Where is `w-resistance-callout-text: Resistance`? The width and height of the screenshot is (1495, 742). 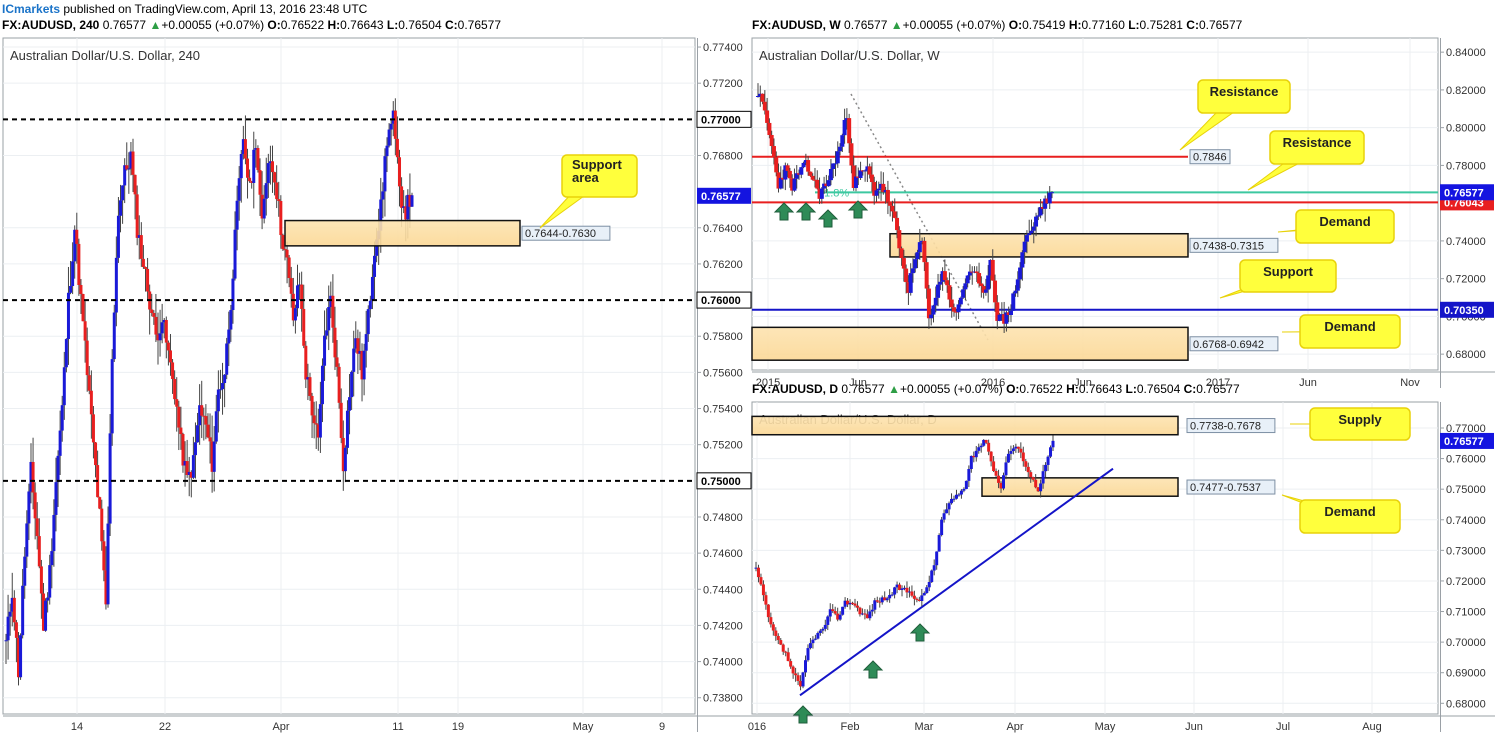 w-resistance-callout-text: Resistance is located at coordinates (1244, 91).